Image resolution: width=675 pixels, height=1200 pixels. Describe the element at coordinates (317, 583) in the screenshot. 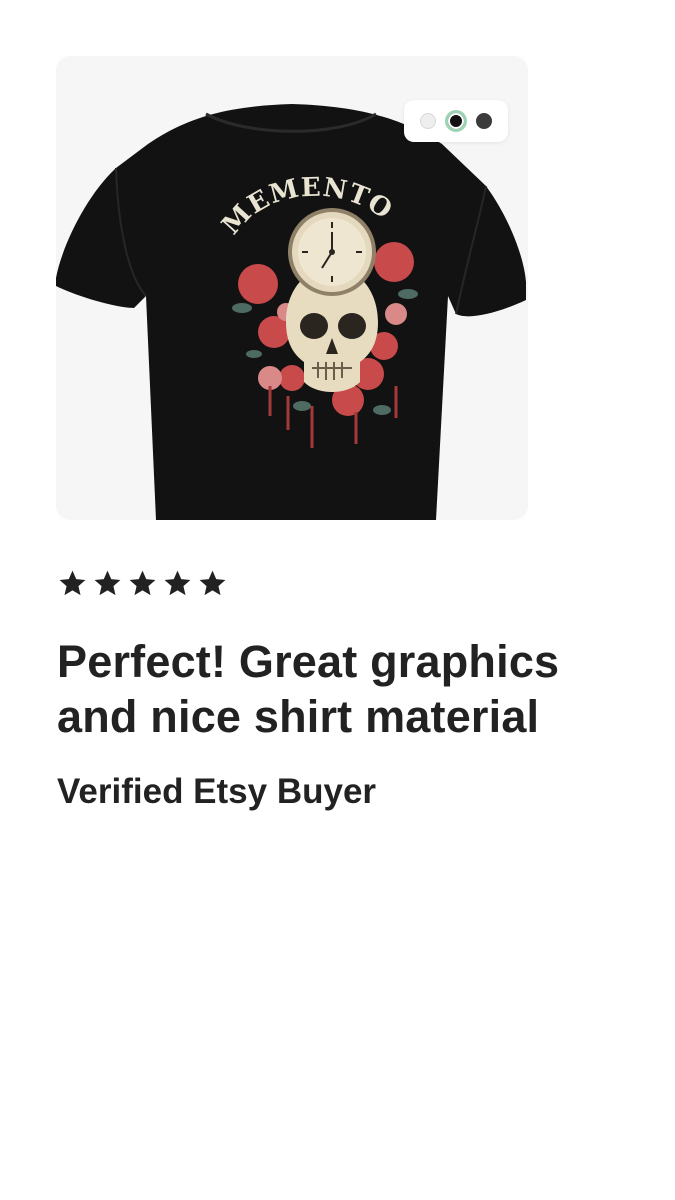

I see `star-rating` at that location.